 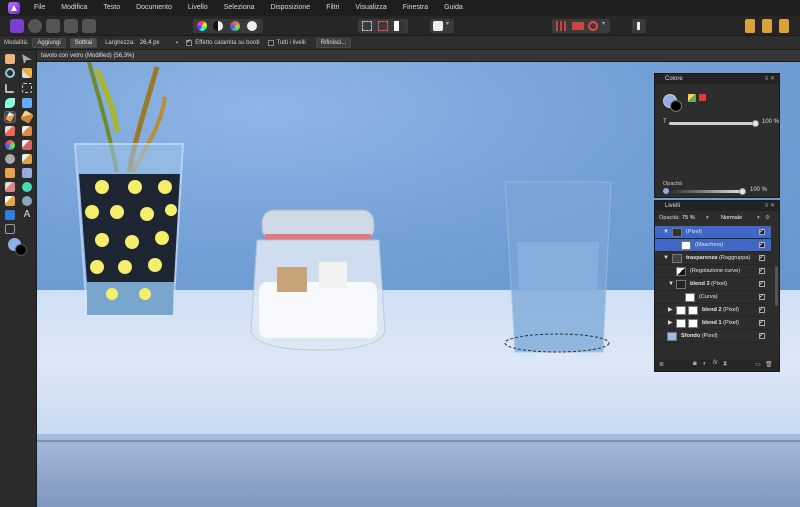 I want to click on layers-scrollbar, so click(x=776, y=286).